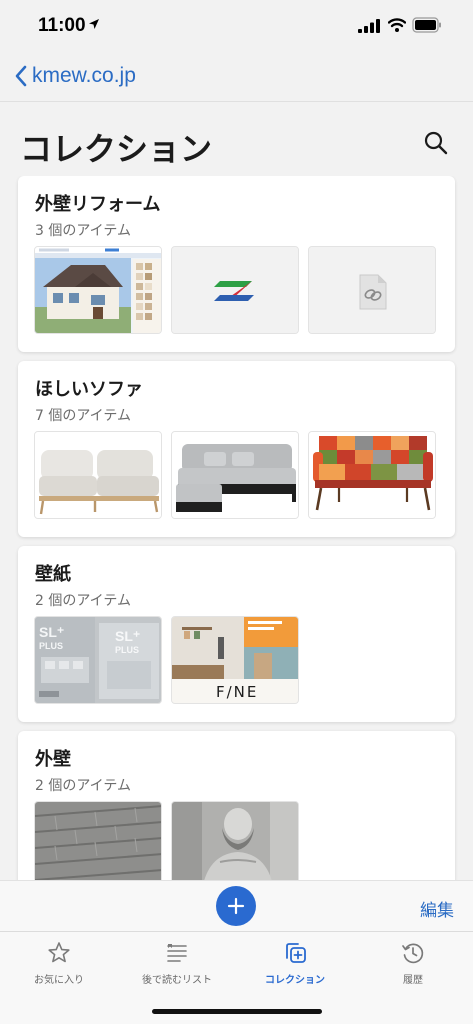 This screenshot has height=1024, width=473. What do you see at coordinates (296, 953) in the screenshot?
I see `collections-icon` at bounding box center [296, 953].